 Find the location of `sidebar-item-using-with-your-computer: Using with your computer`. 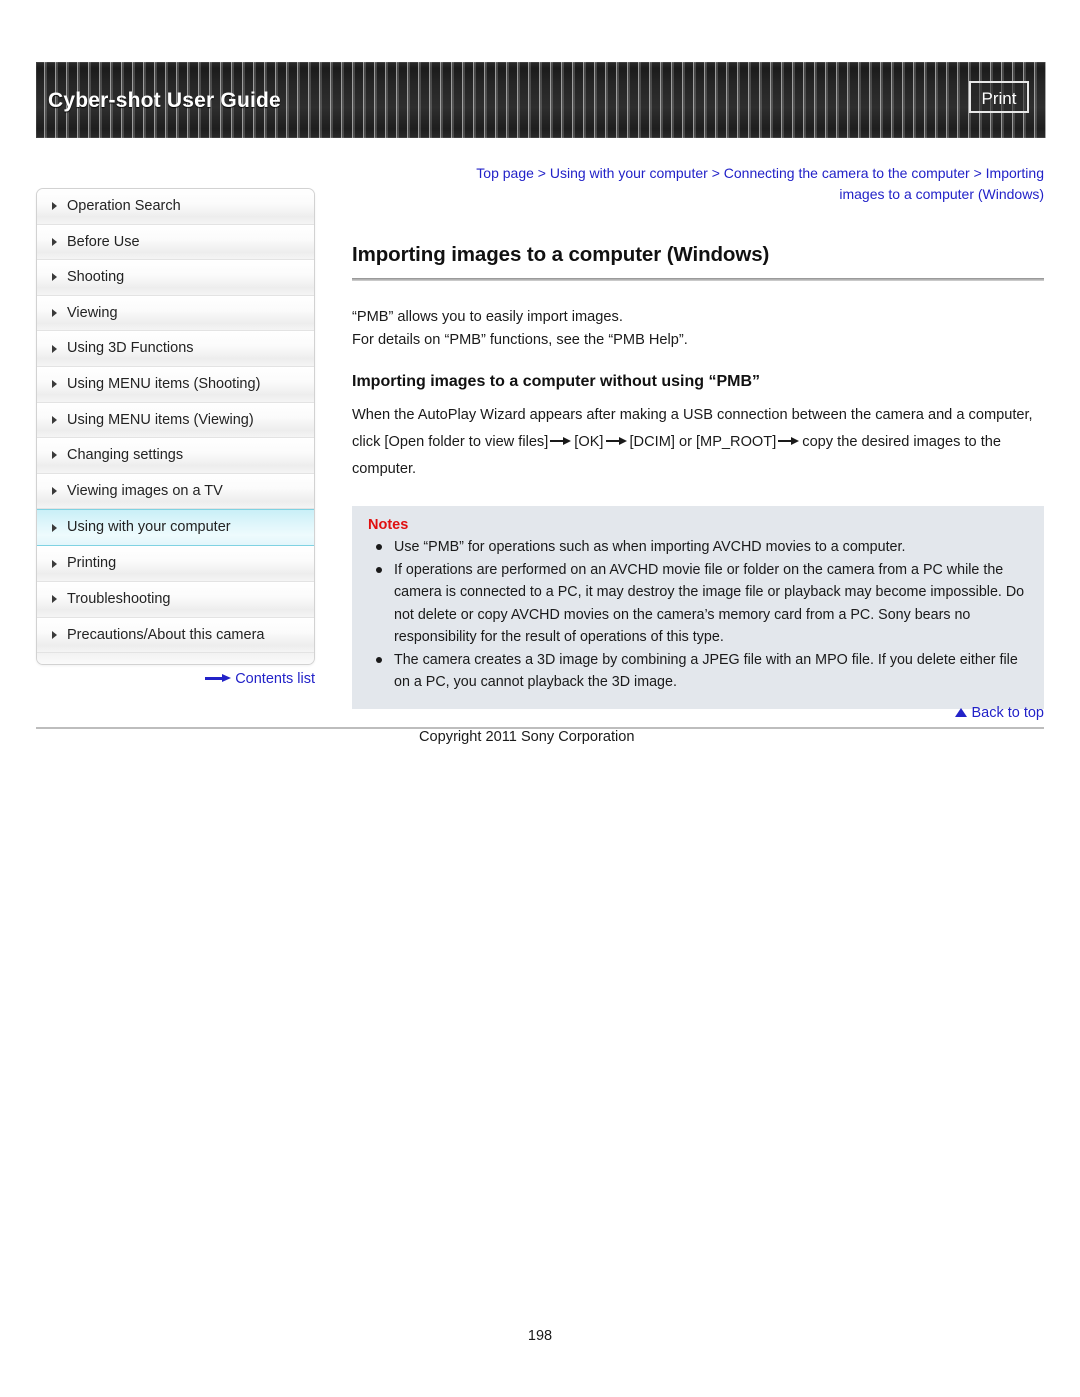

sidebar-item-using-with-your-computer: Using with your computer is located at coordinates (175, 528).